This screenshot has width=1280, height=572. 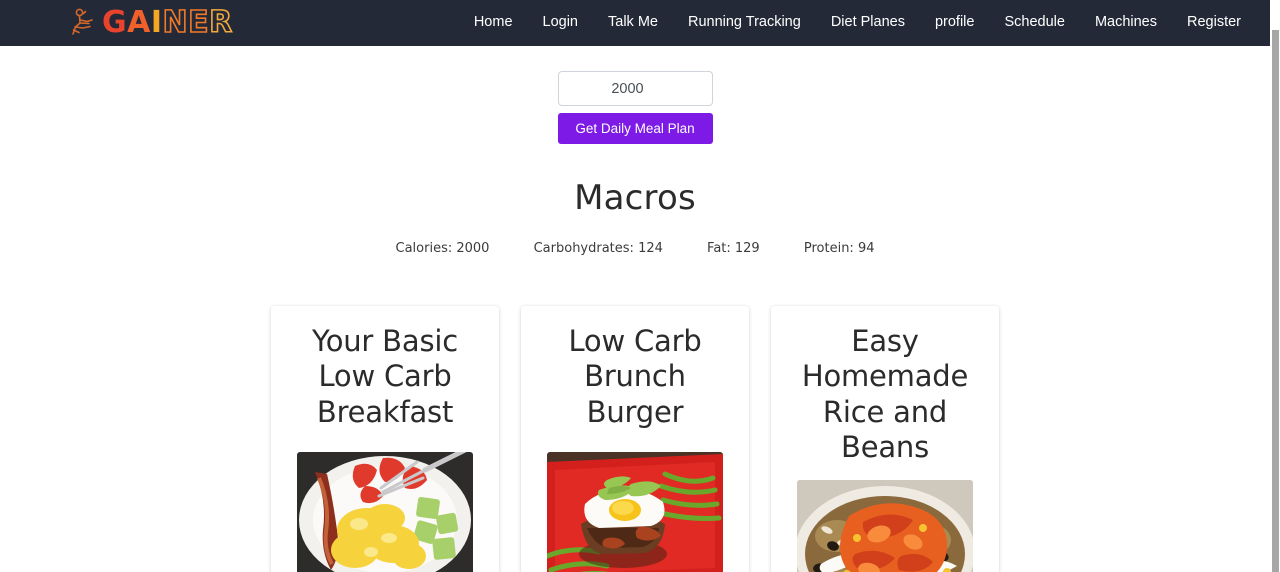 What do you see at coordinates (85, 23) in the screenshot?
I see `gym-figure-icon` at bounding box center [85, 23].